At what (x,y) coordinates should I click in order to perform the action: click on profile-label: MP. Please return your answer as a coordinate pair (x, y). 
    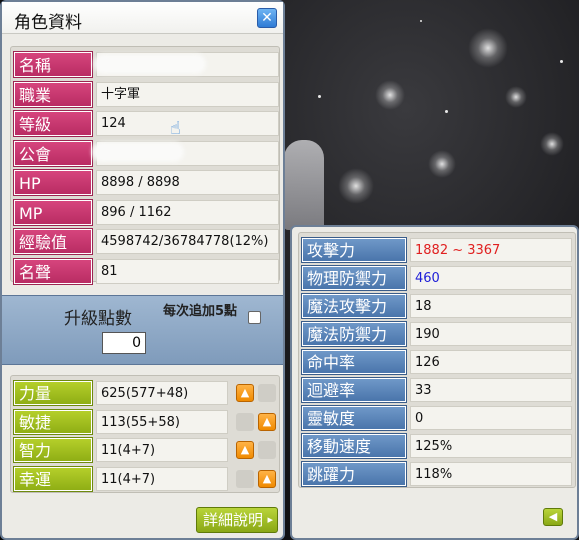
    Looking at the image, I should click on (53, 212).